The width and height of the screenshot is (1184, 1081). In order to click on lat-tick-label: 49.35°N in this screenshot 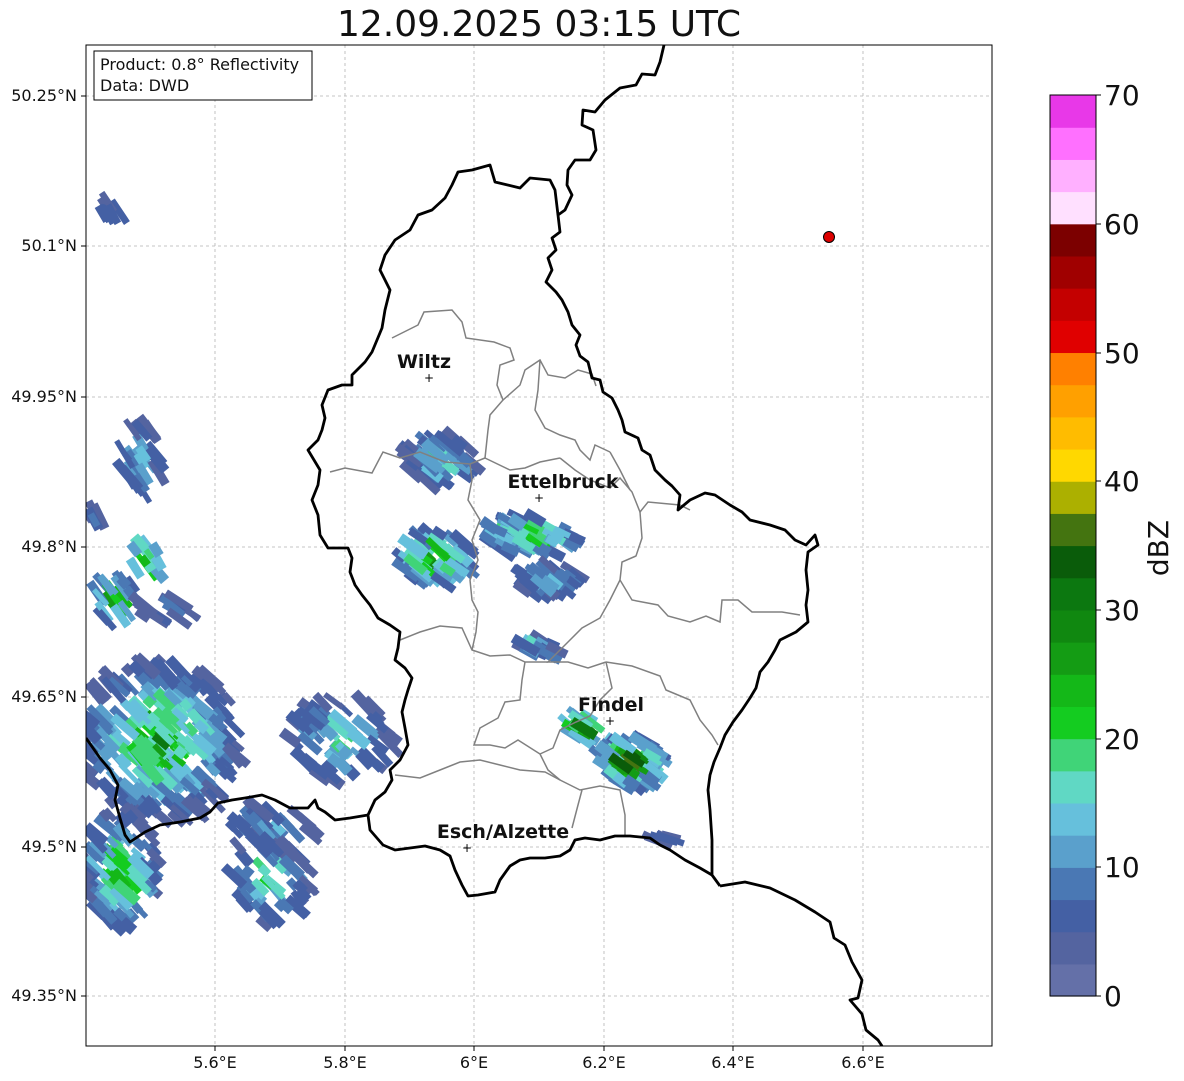, I will do `click(44, 995)`.